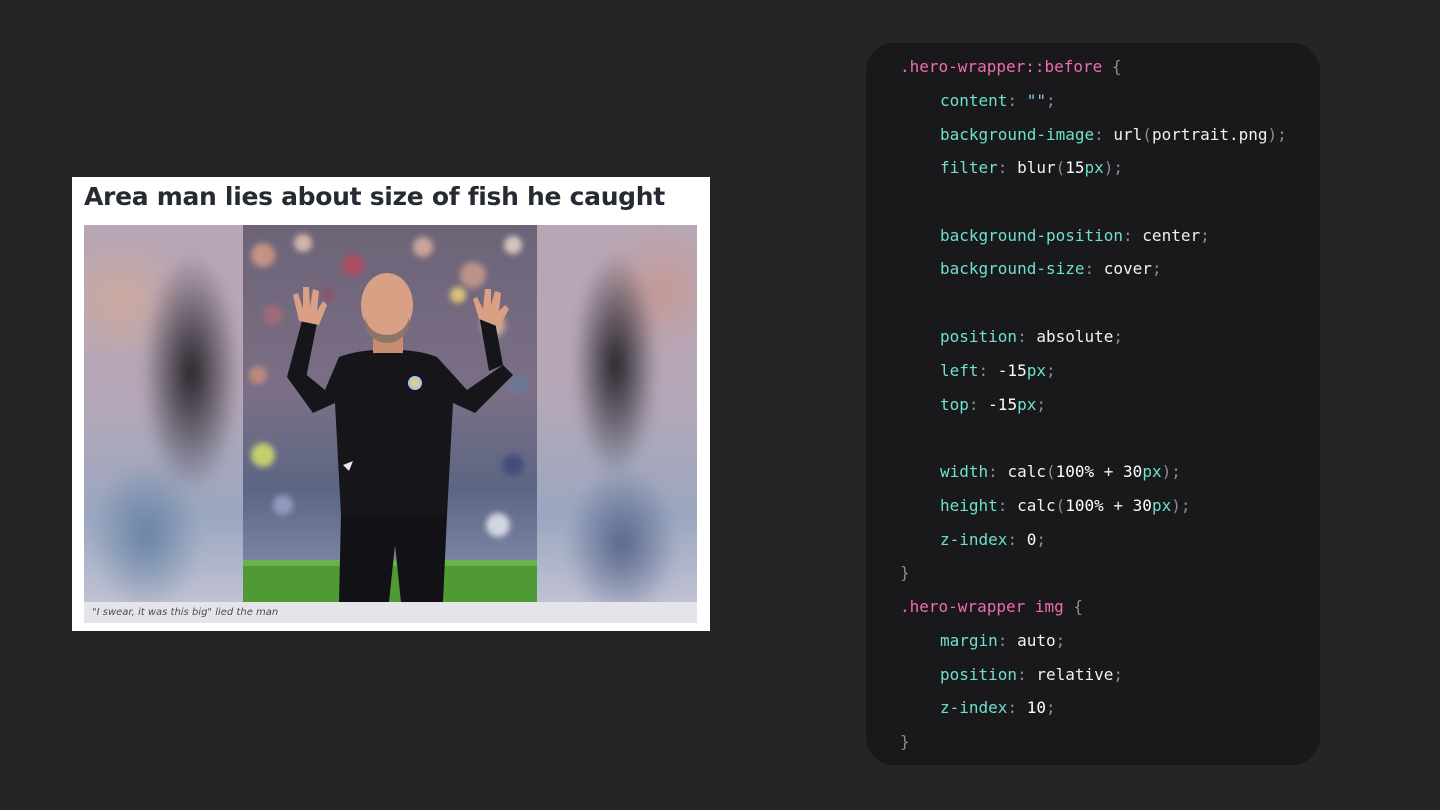  I want to click on code-token-str: "", so click(1036, 100).